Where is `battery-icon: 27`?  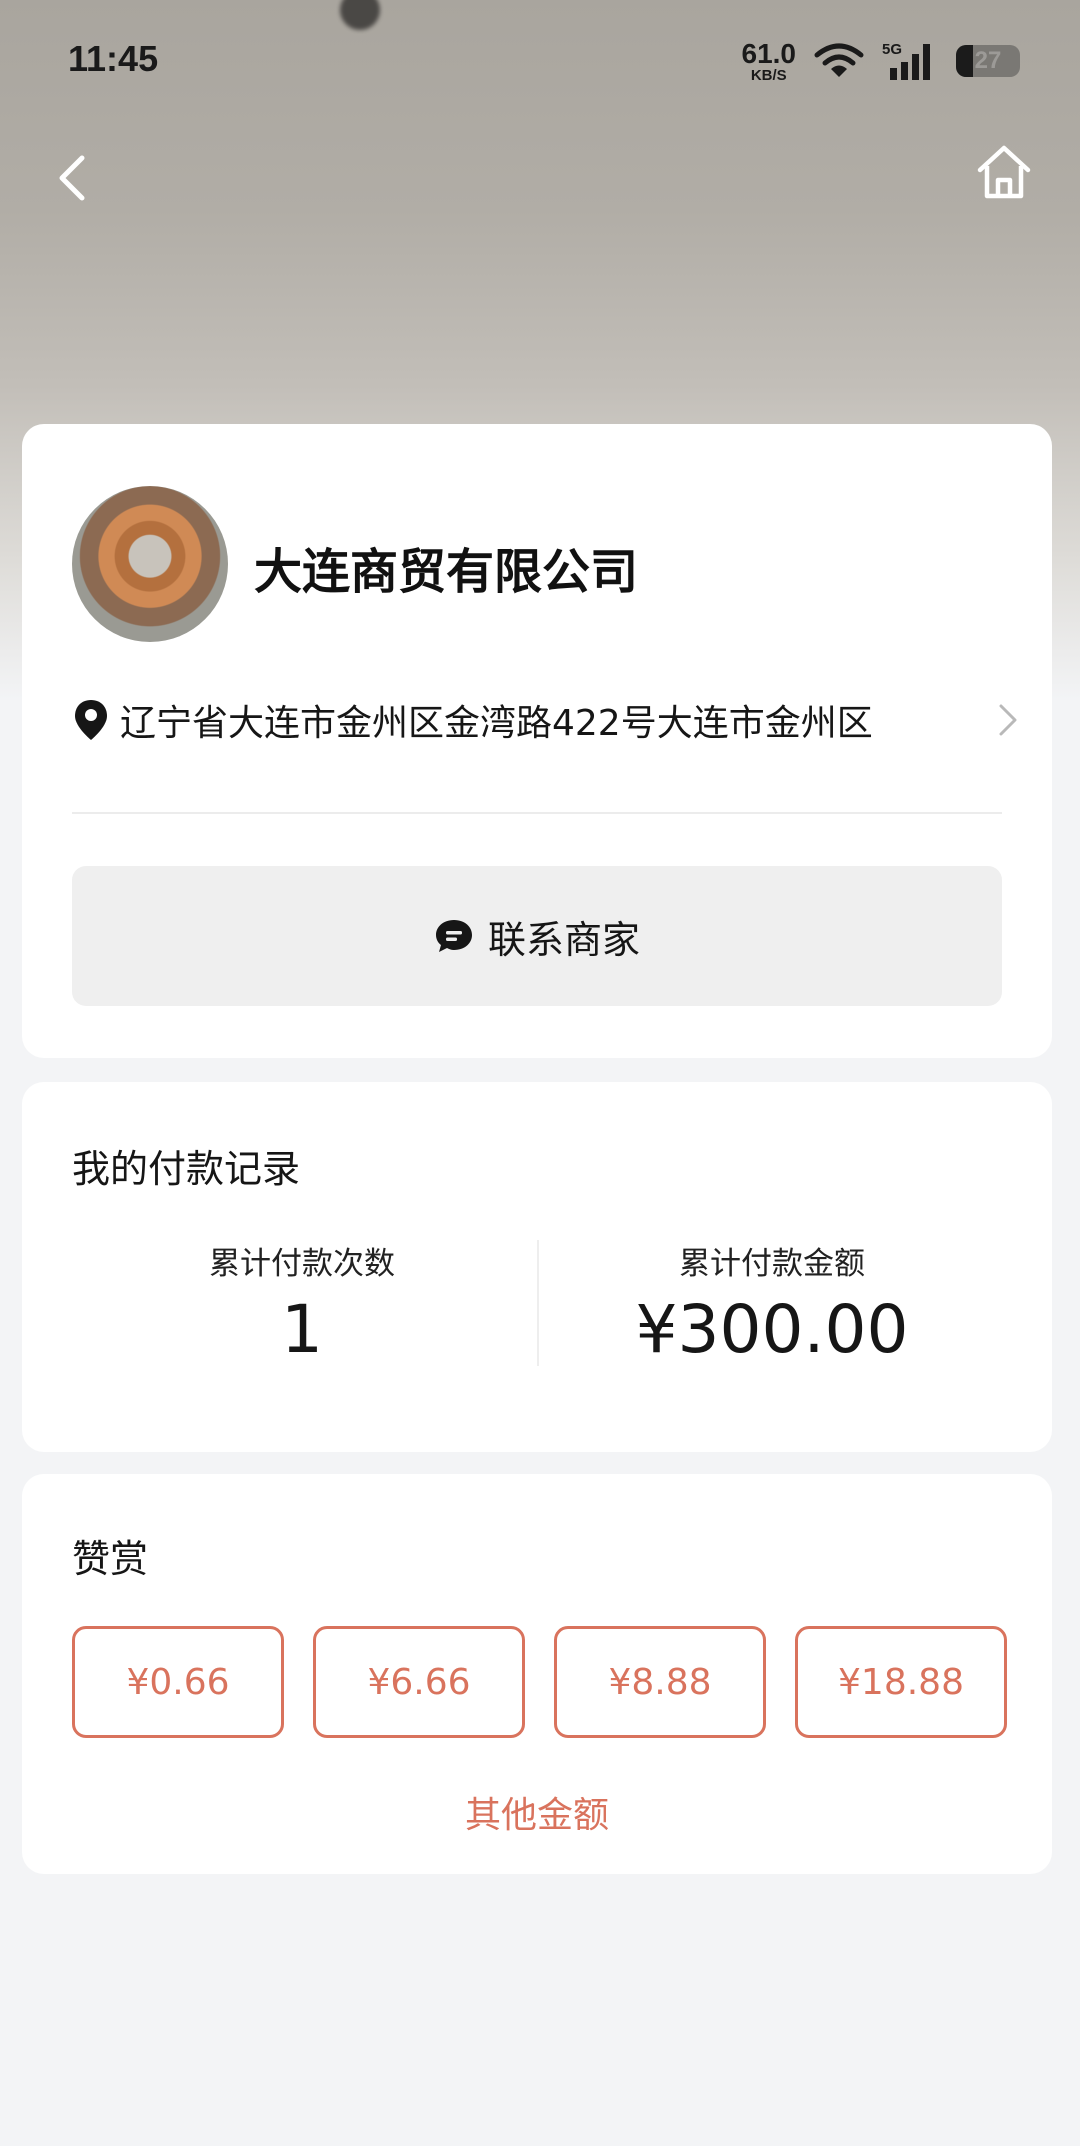 battery-icon: 27 is located at coordinates (988, 61).